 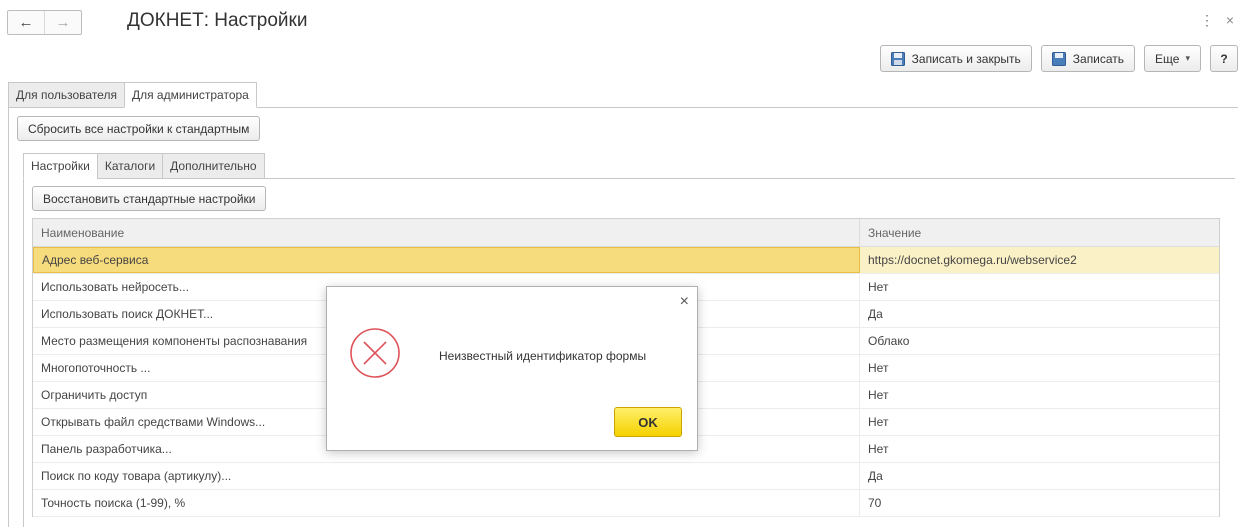 What do you see at coordinates (684, 302) in the screenshot?
I see `close-icon: ×` at bounding box center [684, 302].